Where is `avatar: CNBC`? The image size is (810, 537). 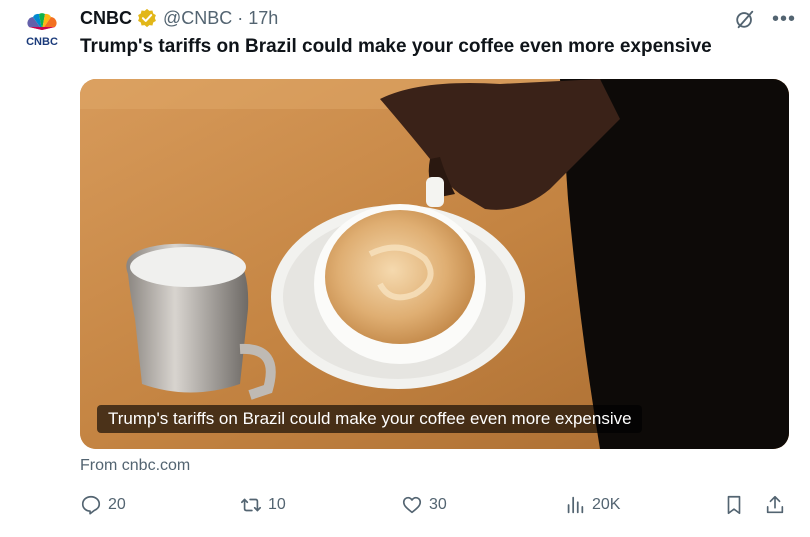 avatar: CNBC is located at coordinates (42, 31).